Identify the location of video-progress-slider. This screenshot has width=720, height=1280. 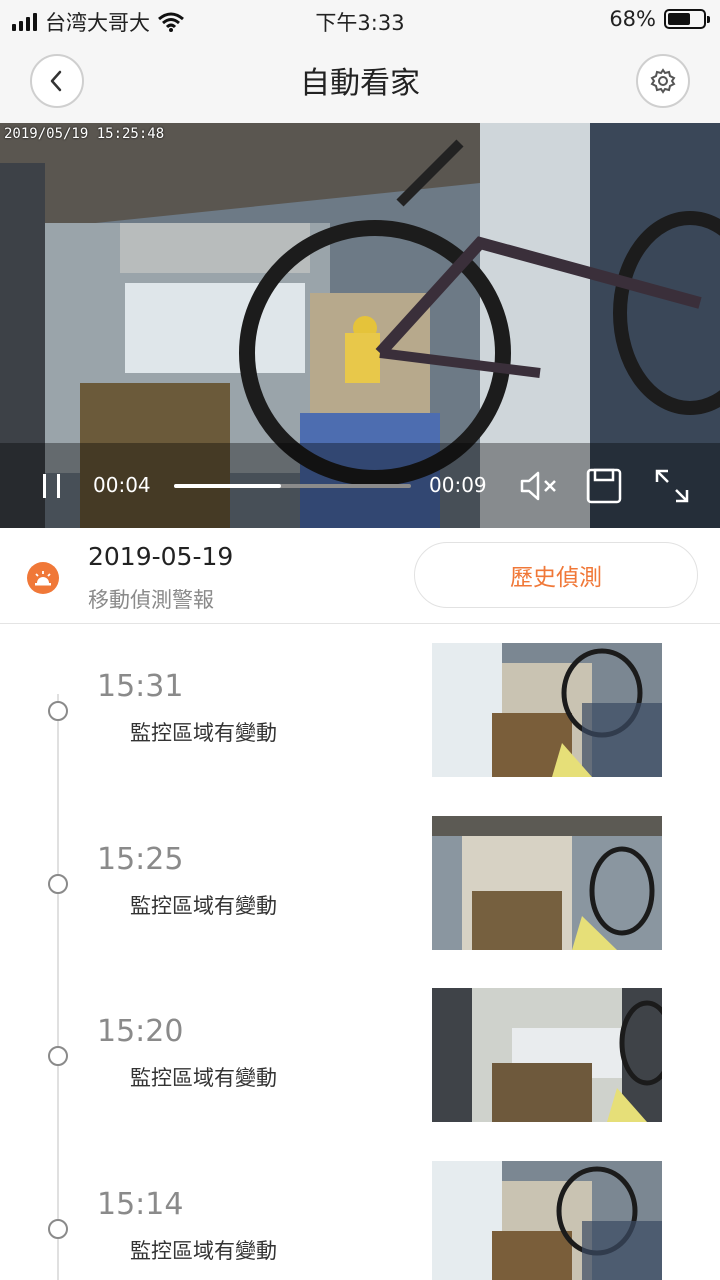
(292, 486).